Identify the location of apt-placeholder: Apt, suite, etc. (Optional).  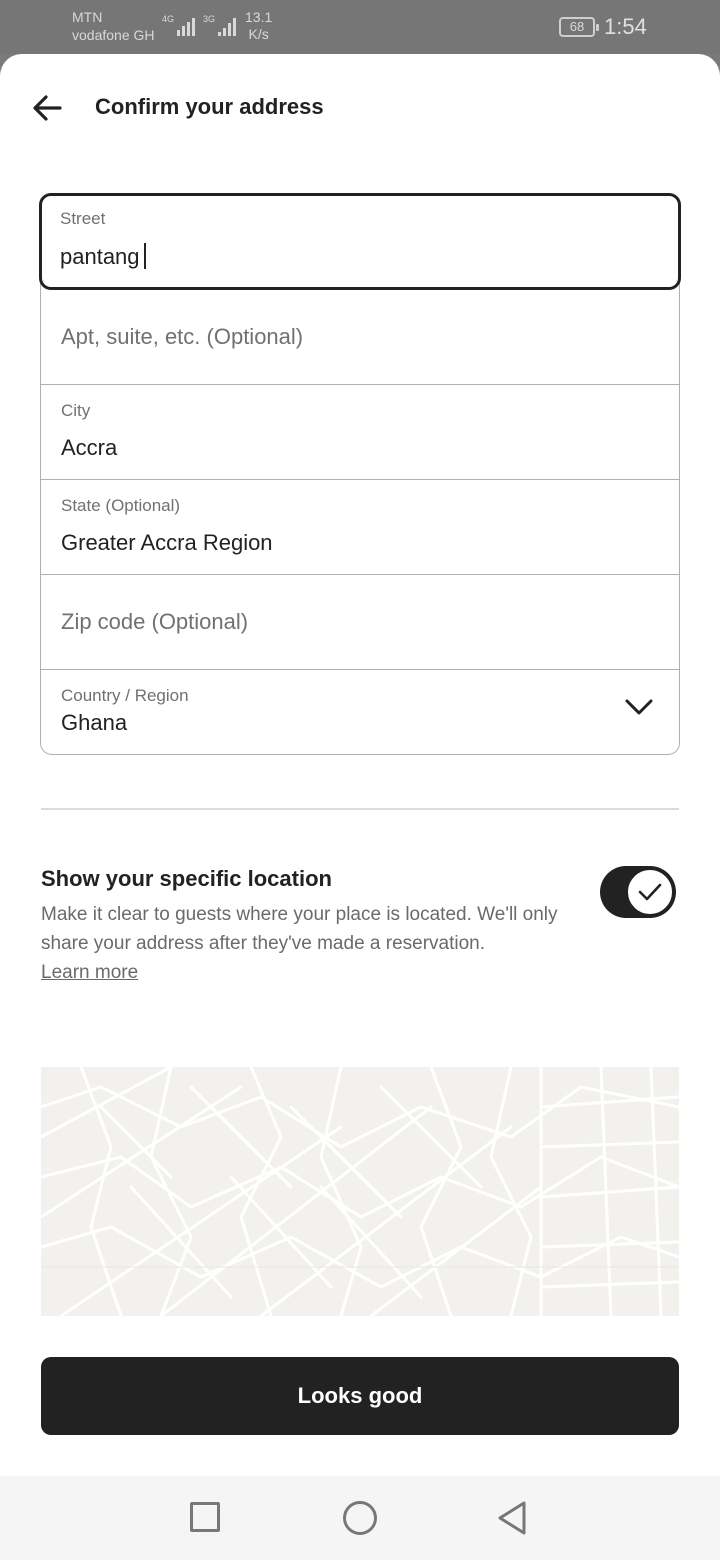
(182, 336).